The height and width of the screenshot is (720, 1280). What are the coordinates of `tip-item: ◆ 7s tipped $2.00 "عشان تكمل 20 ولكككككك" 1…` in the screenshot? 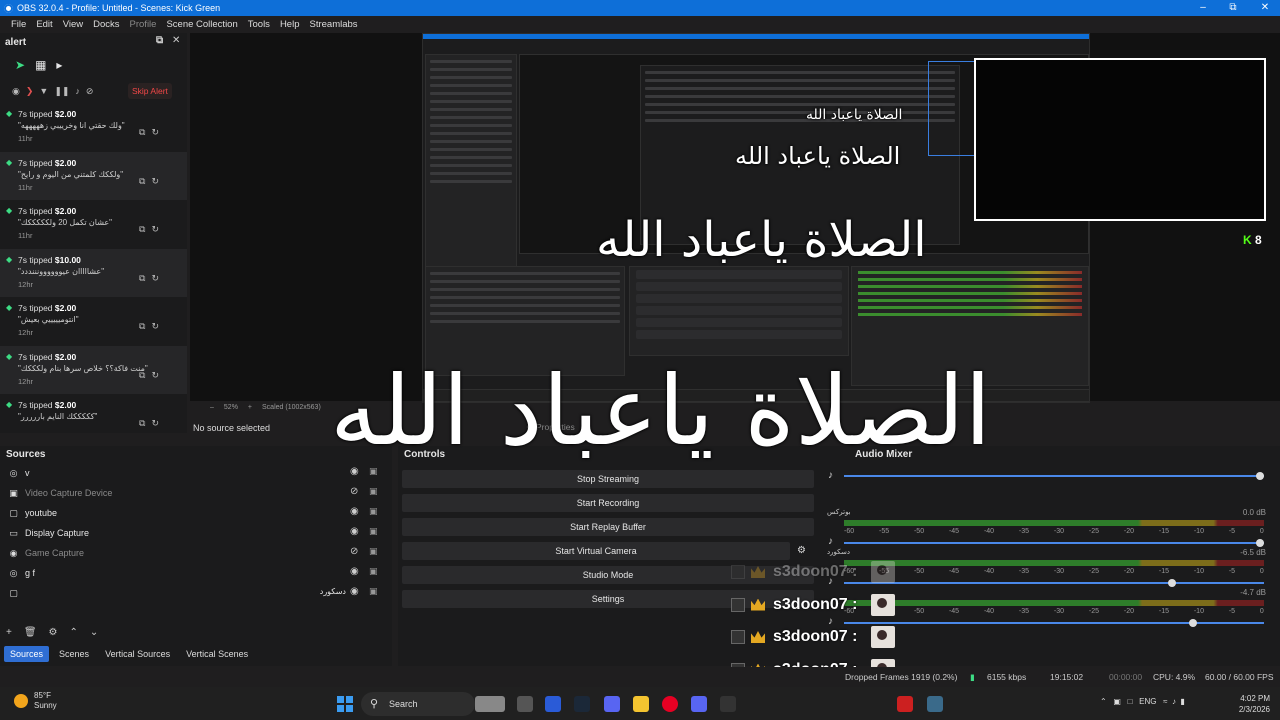 It's located at (93, 224).